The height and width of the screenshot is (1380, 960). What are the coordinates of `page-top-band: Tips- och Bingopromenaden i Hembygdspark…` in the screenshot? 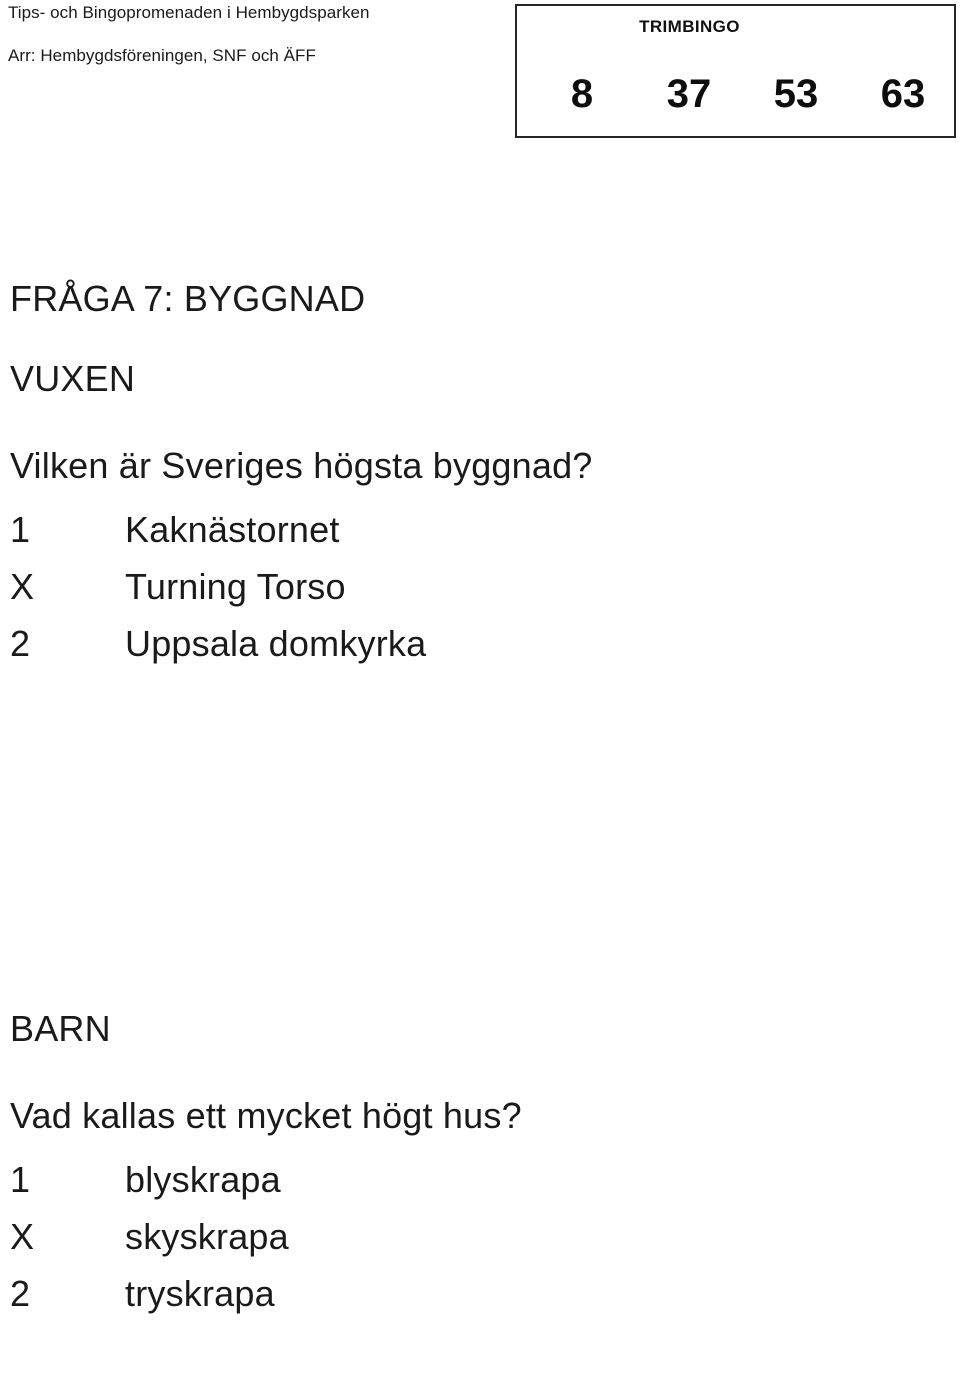 It's located at (480, 75).